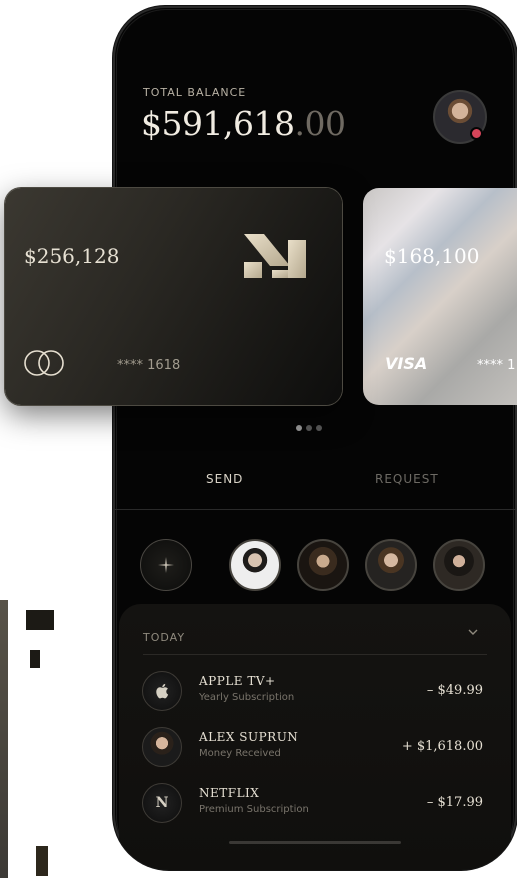  What do you see at coordinates (320, 123) in the screenshot?
I see `balance-cents: .00` at bounding box center [320, 123].